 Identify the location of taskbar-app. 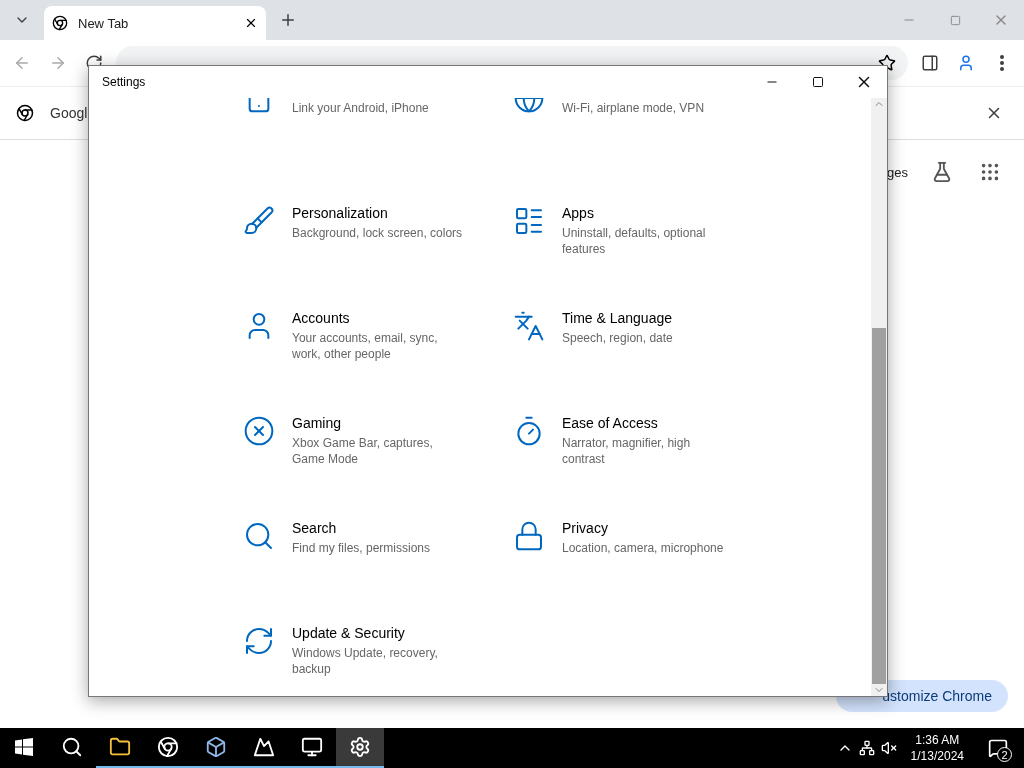
(360, 748).